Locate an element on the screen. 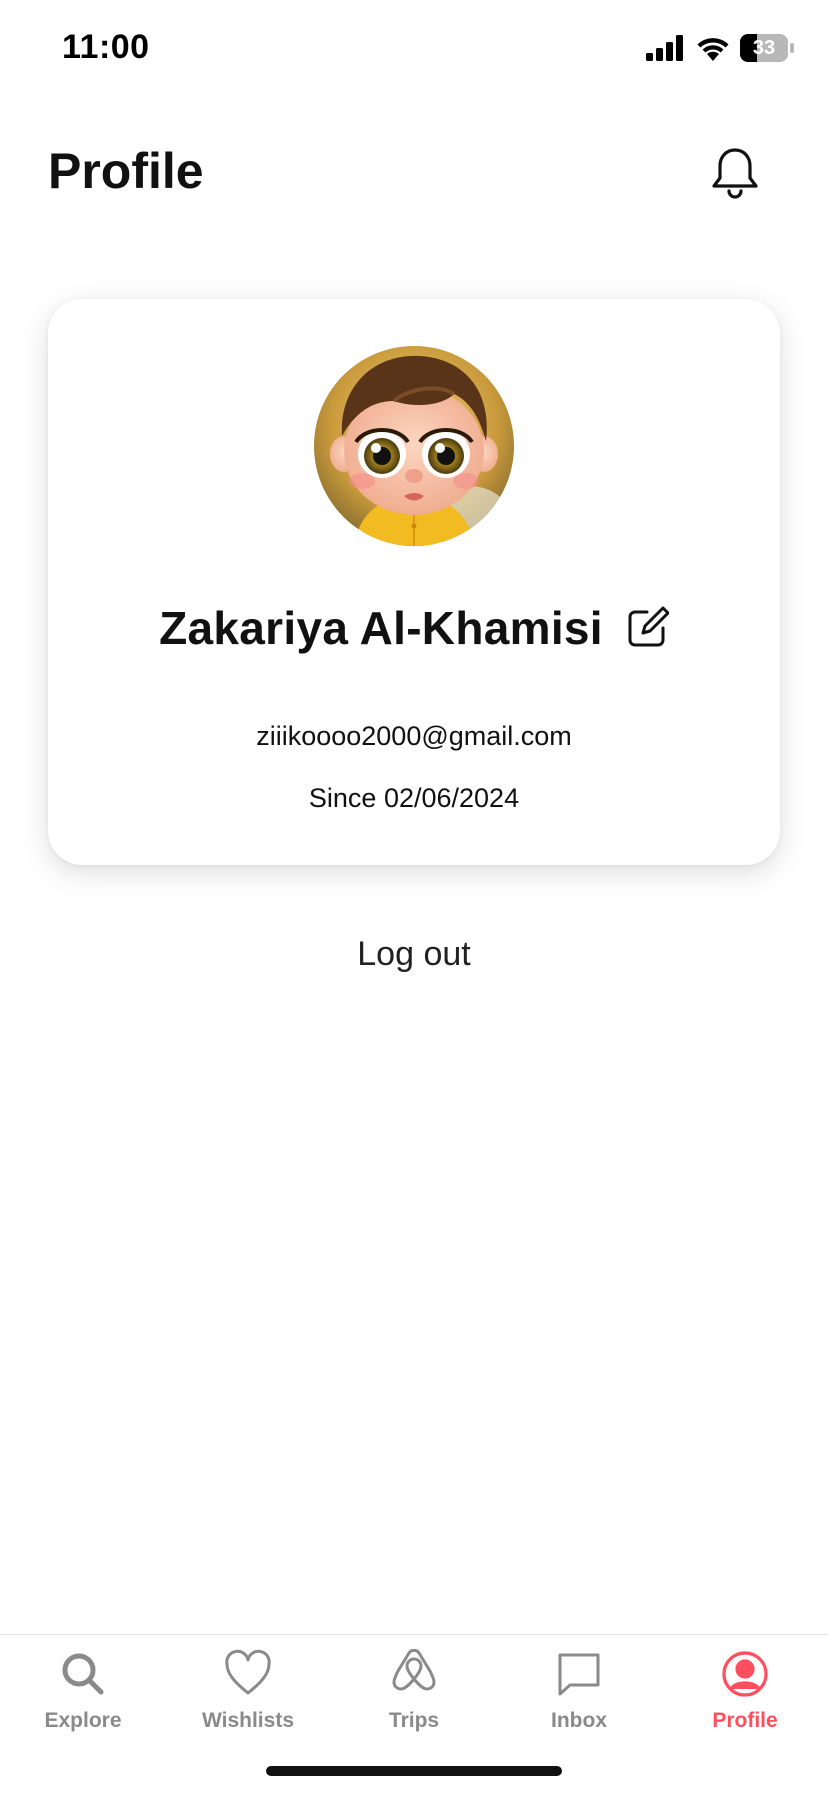 This screenshot has height=1793, width=828. airbnb-logo-icon is located at coordinates (414, 1670).